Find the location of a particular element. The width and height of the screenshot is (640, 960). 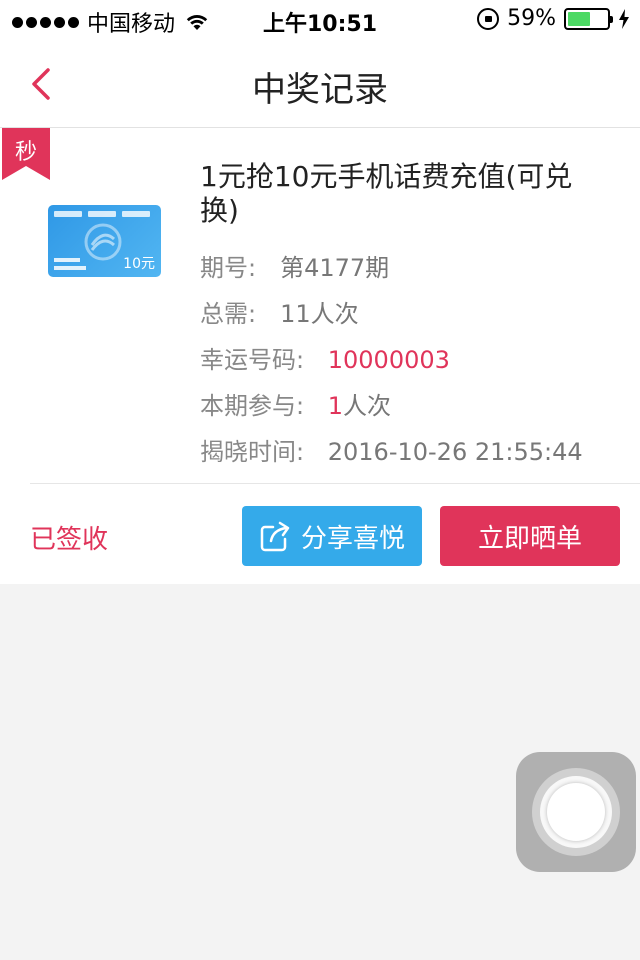

total-value: 11人次 is located at coordinates (319, 314).